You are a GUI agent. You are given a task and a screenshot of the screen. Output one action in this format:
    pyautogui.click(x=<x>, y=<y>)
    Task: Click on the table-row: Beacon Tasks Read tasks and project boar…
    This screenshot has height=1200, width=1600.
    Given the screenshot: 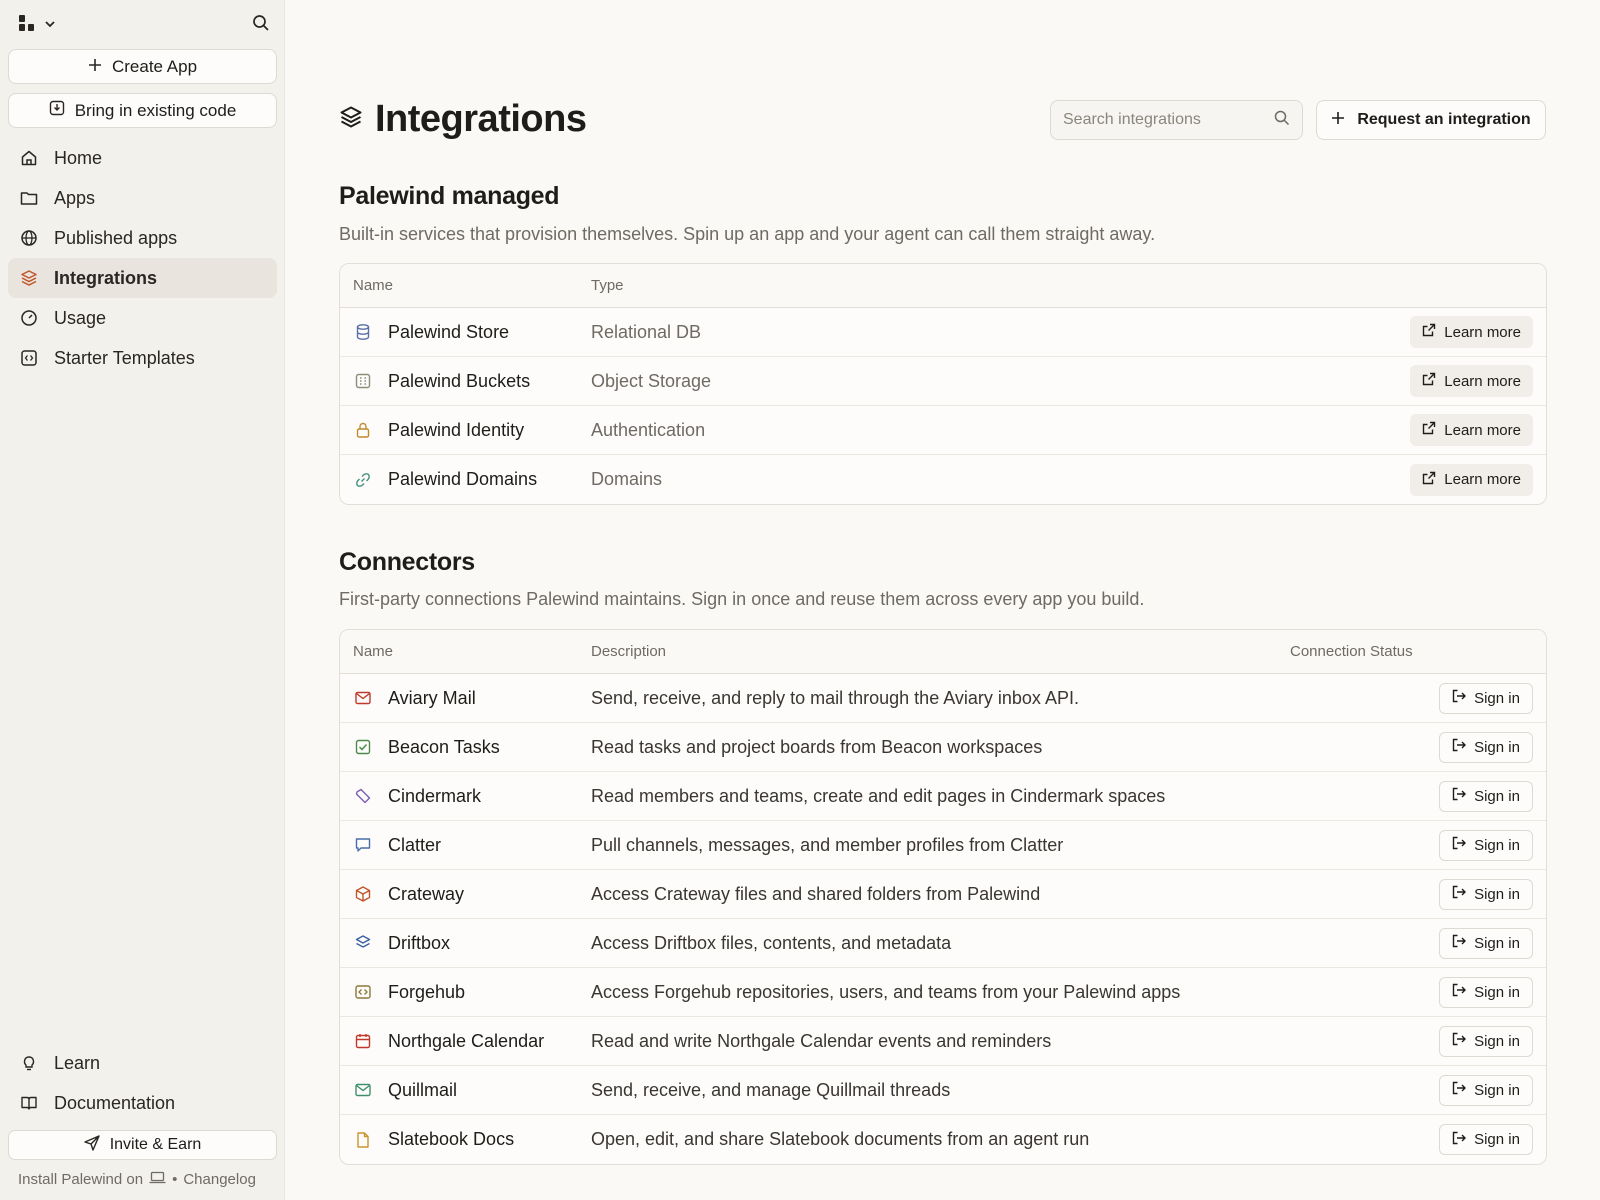 What is the action you would take?
    pyautogui.click(x=943, y=747)
    